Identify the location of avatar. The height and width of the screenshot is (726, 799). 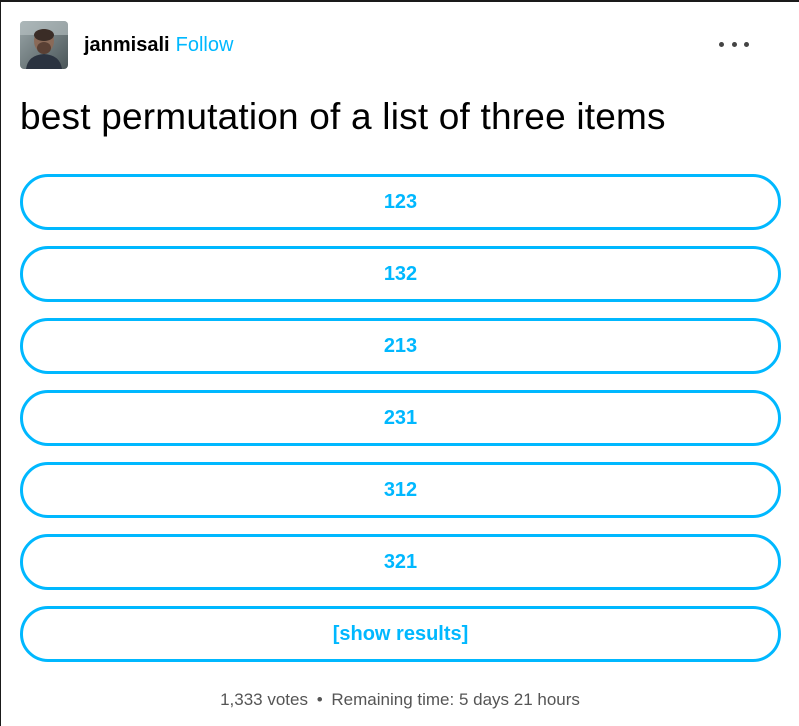
(44, 45).